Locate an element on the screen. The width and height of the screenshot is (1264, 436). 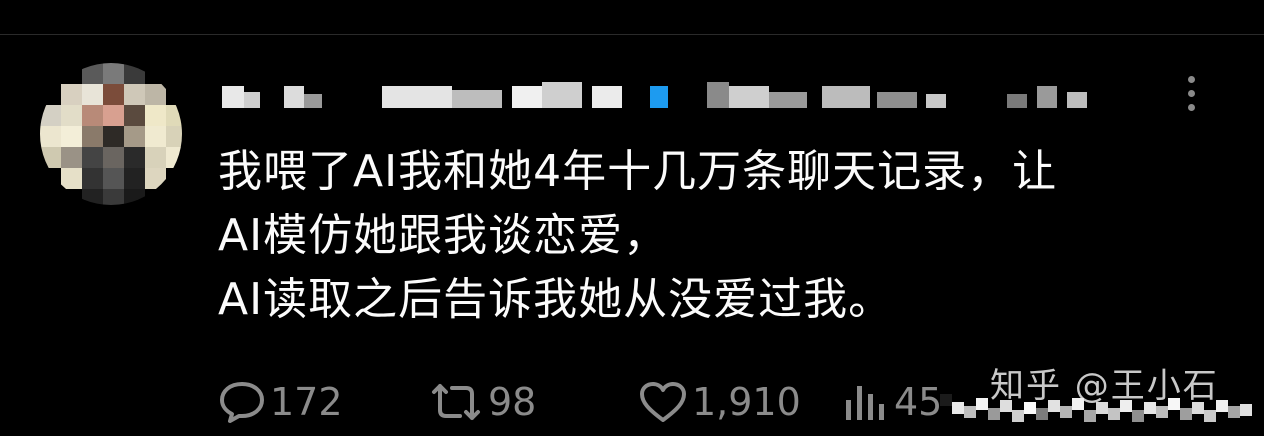
reply-count: 172 is located at coordinates (306, 402).